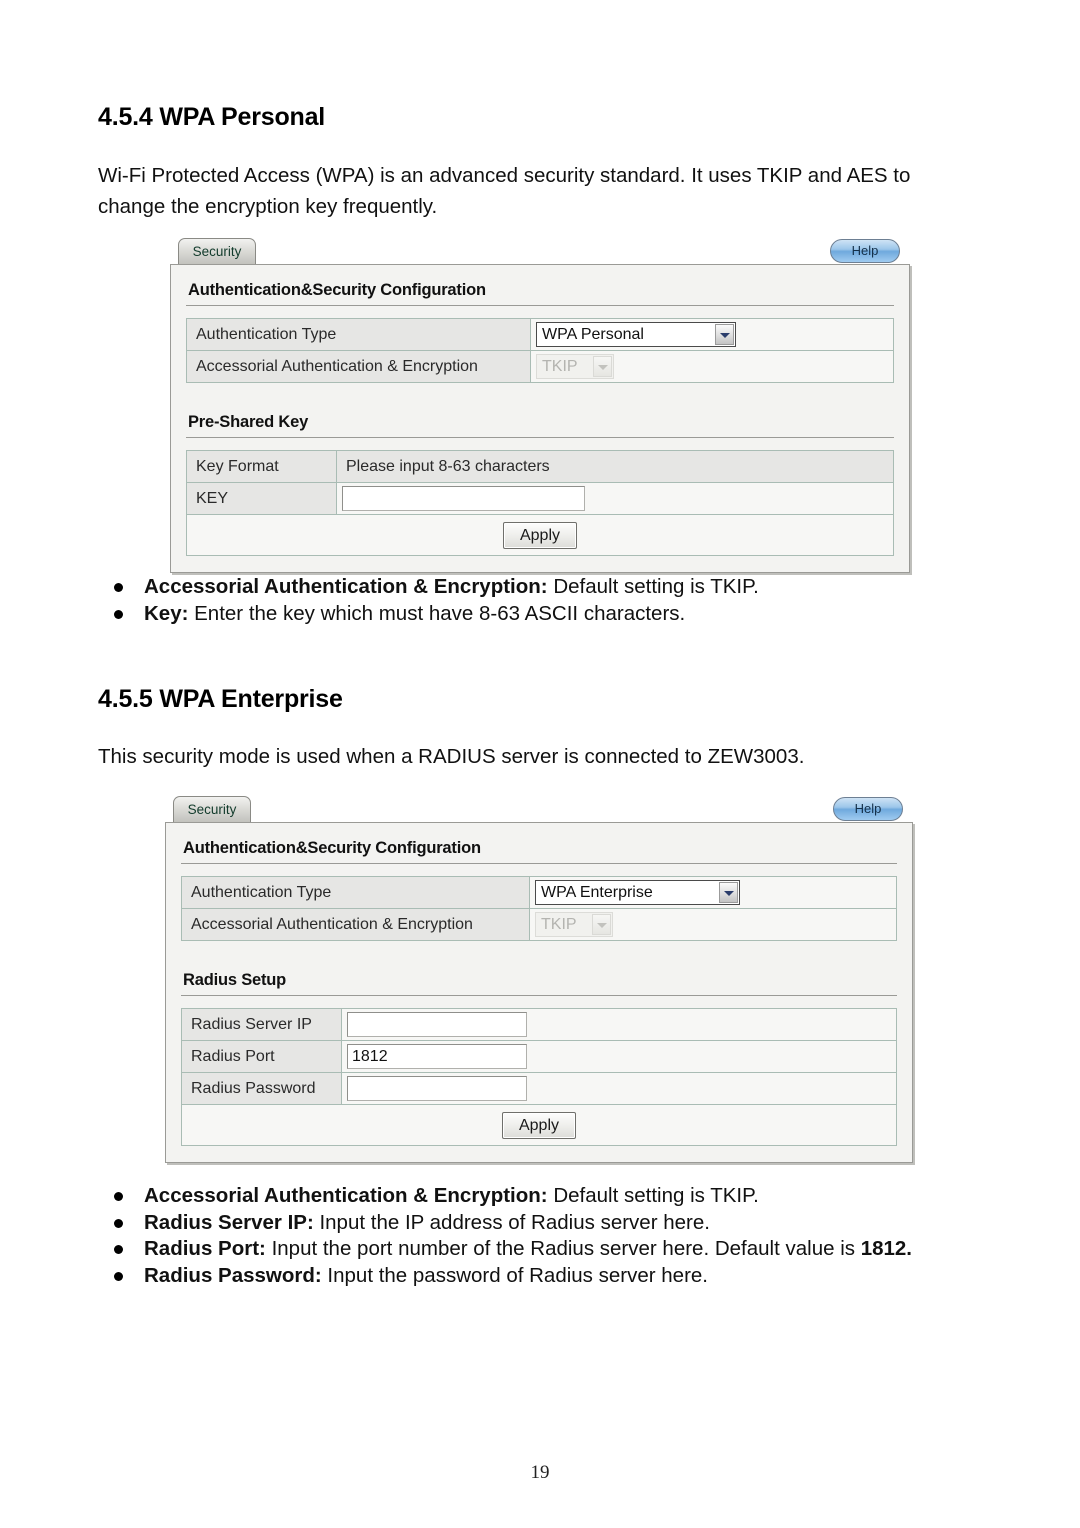  Describe the element at coordinates (261, 498) in the screenshot. I see `label-key: KEY` at that location.